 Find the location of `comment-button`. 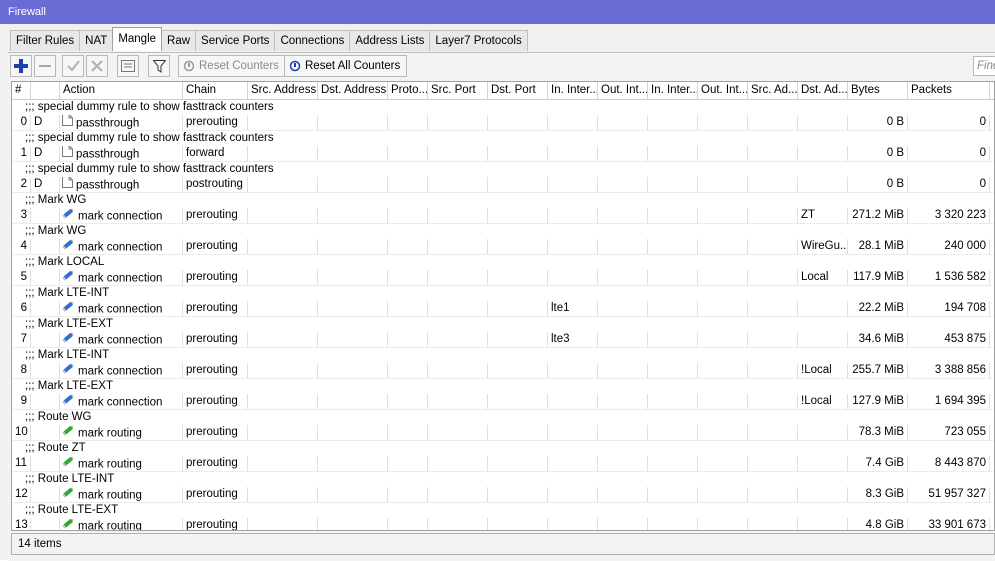

comment-button is located at coordinates (128, 66).